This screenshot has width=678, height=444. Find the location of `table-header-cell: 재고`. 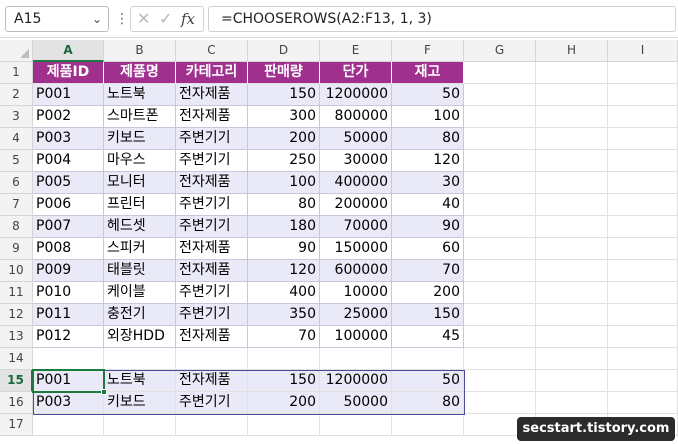

table-header-cell: 재고 is located at coordinates (428, 73).